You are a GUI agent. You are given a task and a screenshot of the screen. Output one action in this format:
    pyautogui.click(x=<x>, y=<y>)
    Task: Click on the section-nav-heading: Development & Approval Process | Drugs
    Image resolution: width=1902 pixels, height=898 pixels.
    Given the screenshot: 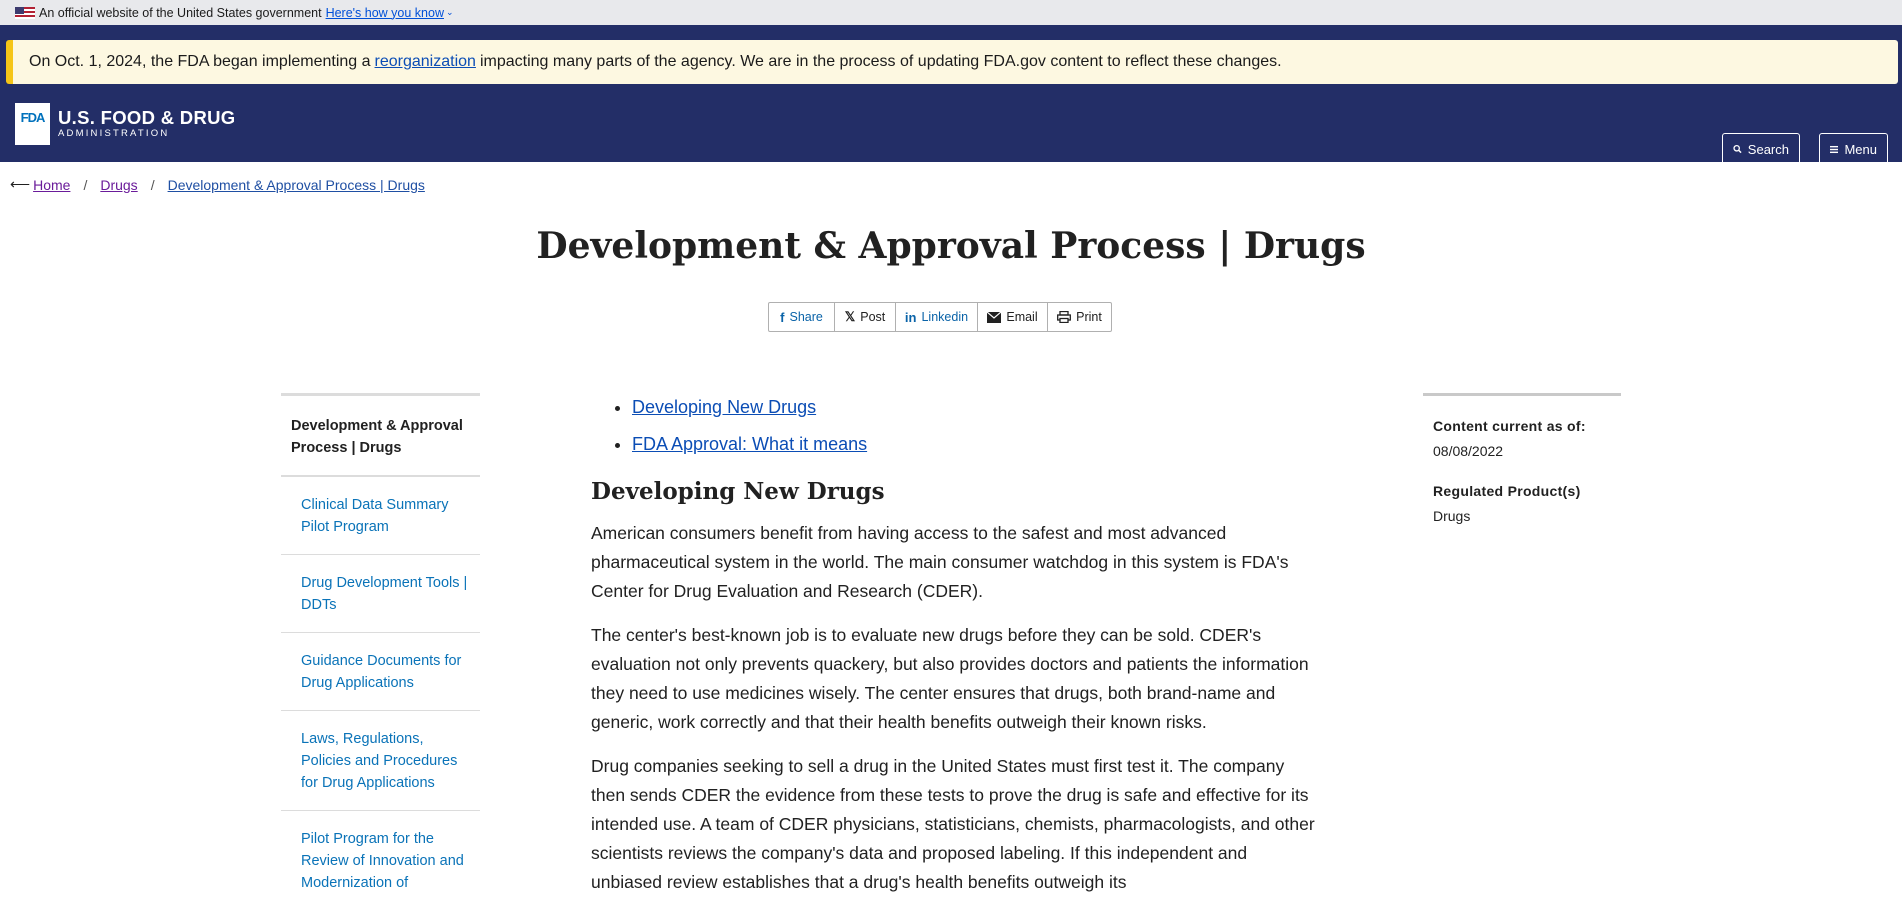 What is the action you would take?
    pyautogui.click(x=380, y=436)
    